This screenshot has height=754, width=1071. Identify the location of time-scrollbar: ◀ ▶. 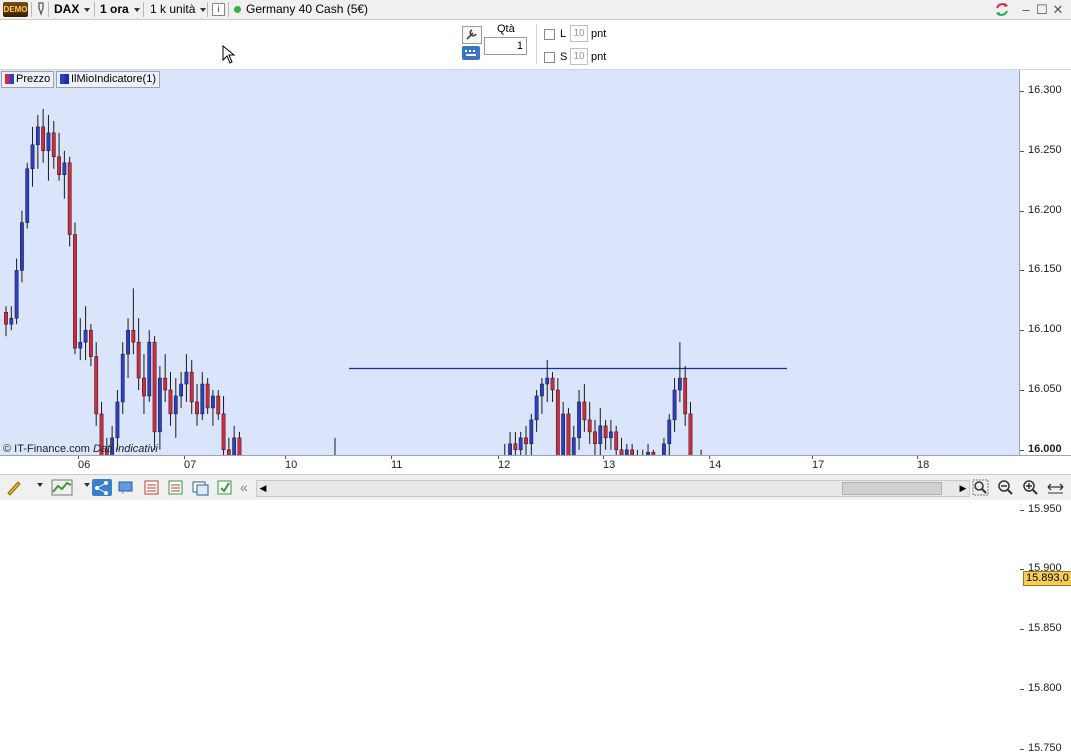
(613, 488).